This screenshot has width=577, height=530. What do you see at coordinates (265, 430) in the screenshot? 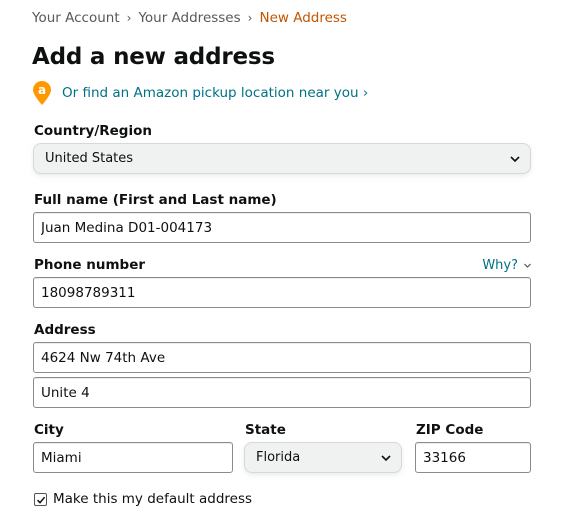
I see `state-label: State` at bounding box center [265, 430].